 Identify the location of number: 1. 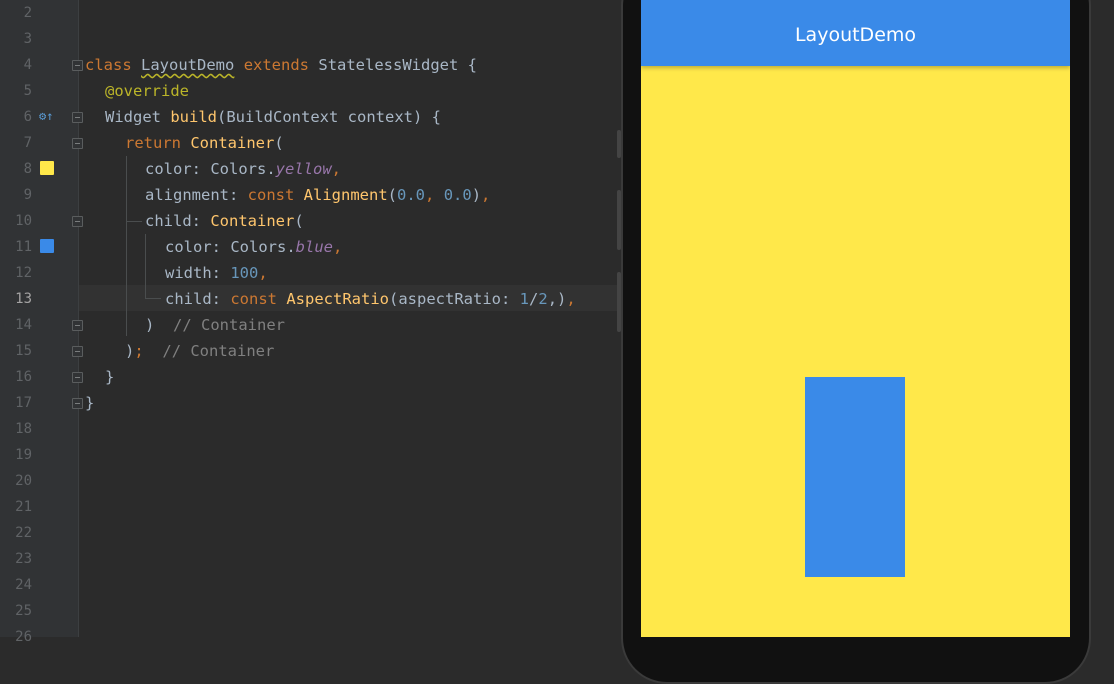
(524, 299).